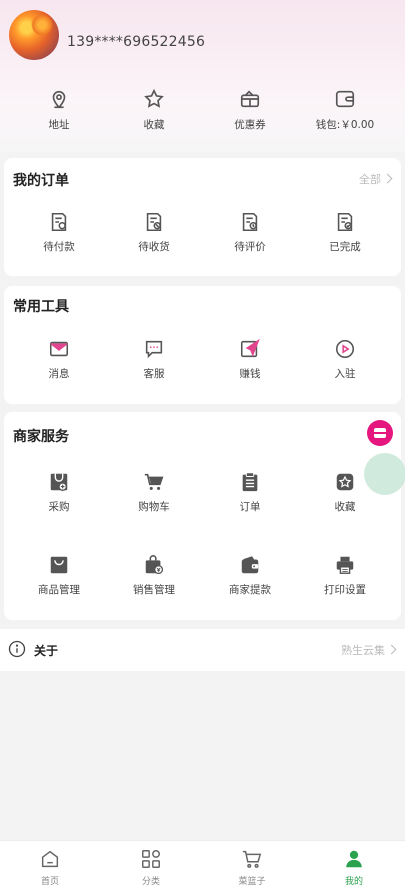 The image size is (405, 887). Describe the element at coordinates (154, 481) in the screenshot. I see `cart-icon` at that location.